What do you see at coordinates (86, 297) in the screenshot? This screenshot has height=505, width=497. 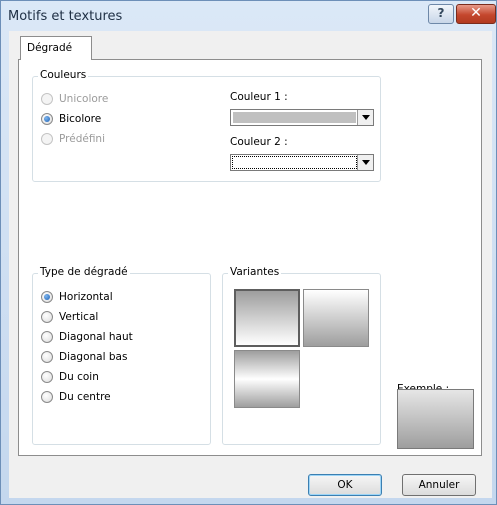 I see `radio-label: Horizontal` at bounding box center [86, 297].